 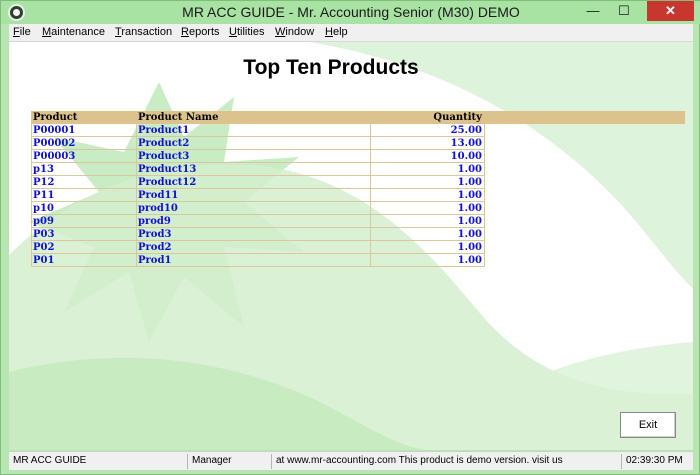 What do you see at coordinates (158, 195) in the screenshot?
I see `product-name-cell: Prod11` at bounding box center [158, 195].